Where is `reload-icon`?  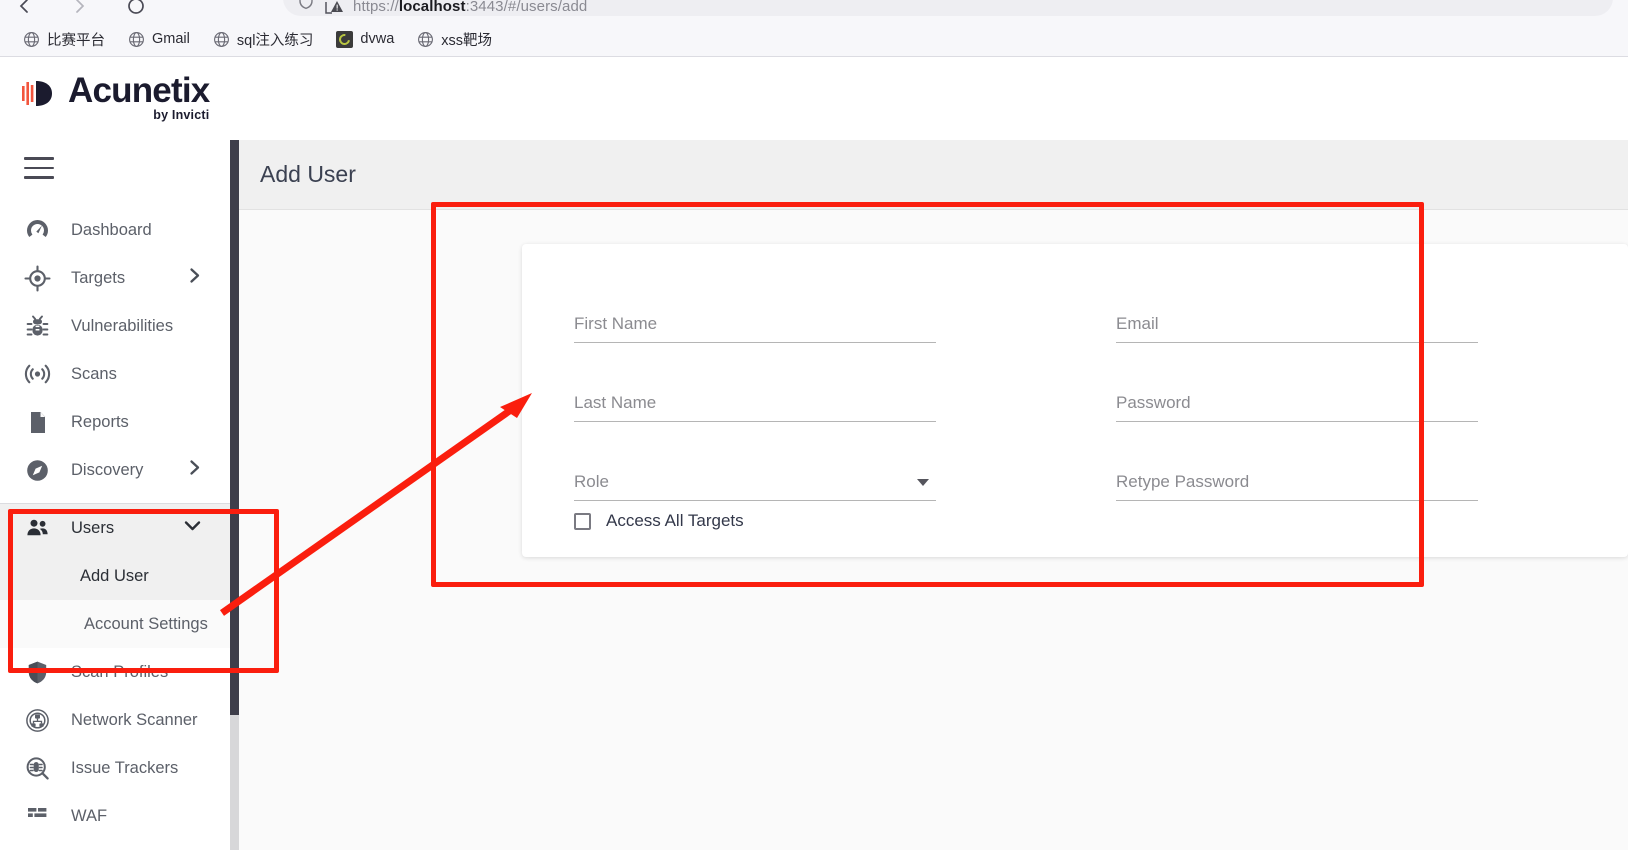
reload-icon is located at coordinates (136, 8).